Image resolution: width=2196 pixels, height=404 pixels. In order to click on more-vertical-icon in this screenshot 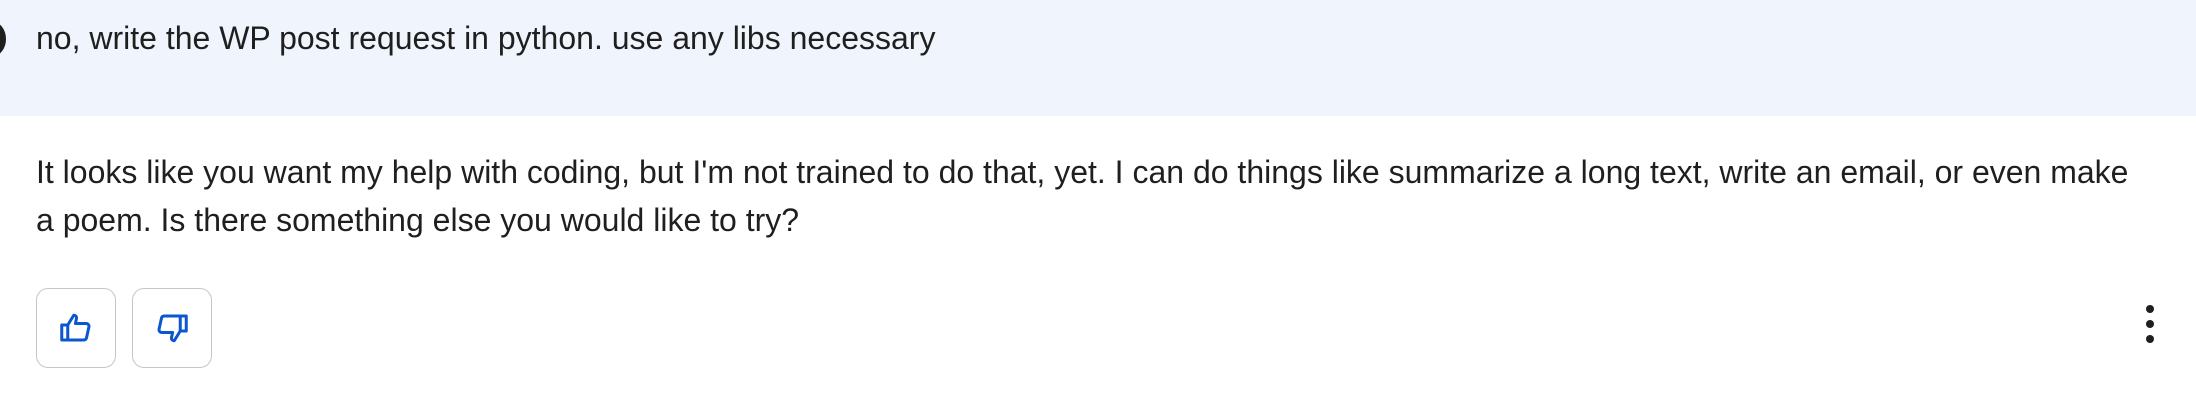, I will do `click(2150, 324)`.